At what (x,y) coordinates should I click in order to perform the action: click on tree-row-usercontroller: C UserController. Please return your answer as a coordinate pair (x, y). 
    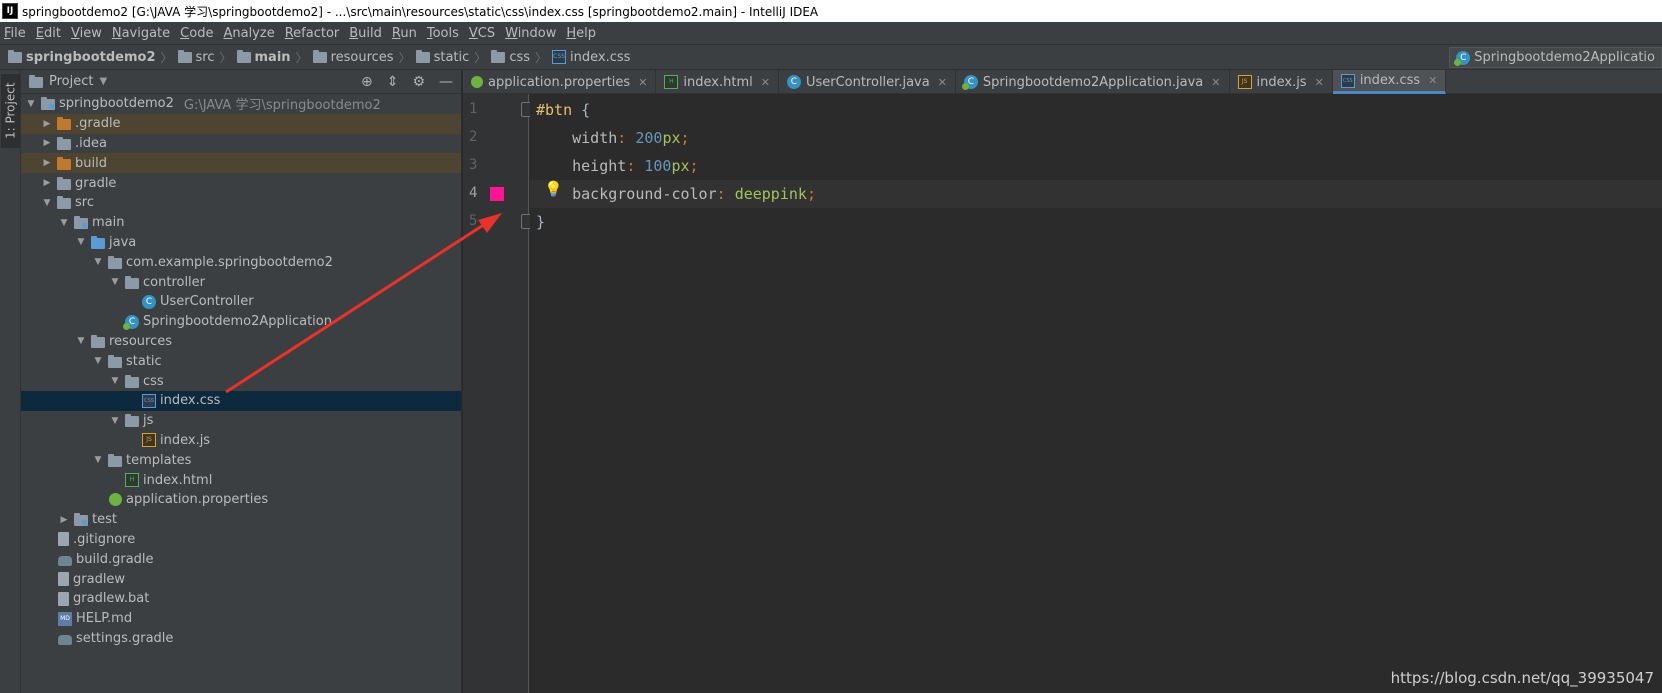
    Looking at the image, I should click on (241, 302).